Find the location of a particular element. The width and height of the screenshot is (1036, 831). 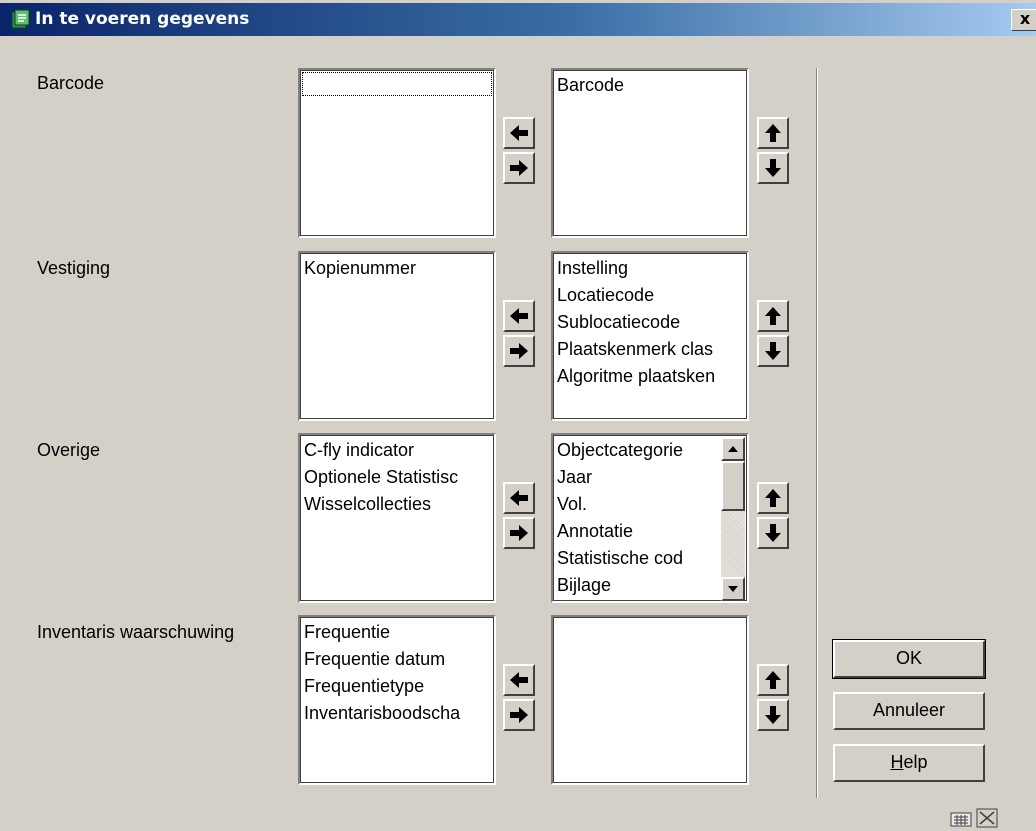

list-item: Statistische cod is located at coordinates (638, 558).